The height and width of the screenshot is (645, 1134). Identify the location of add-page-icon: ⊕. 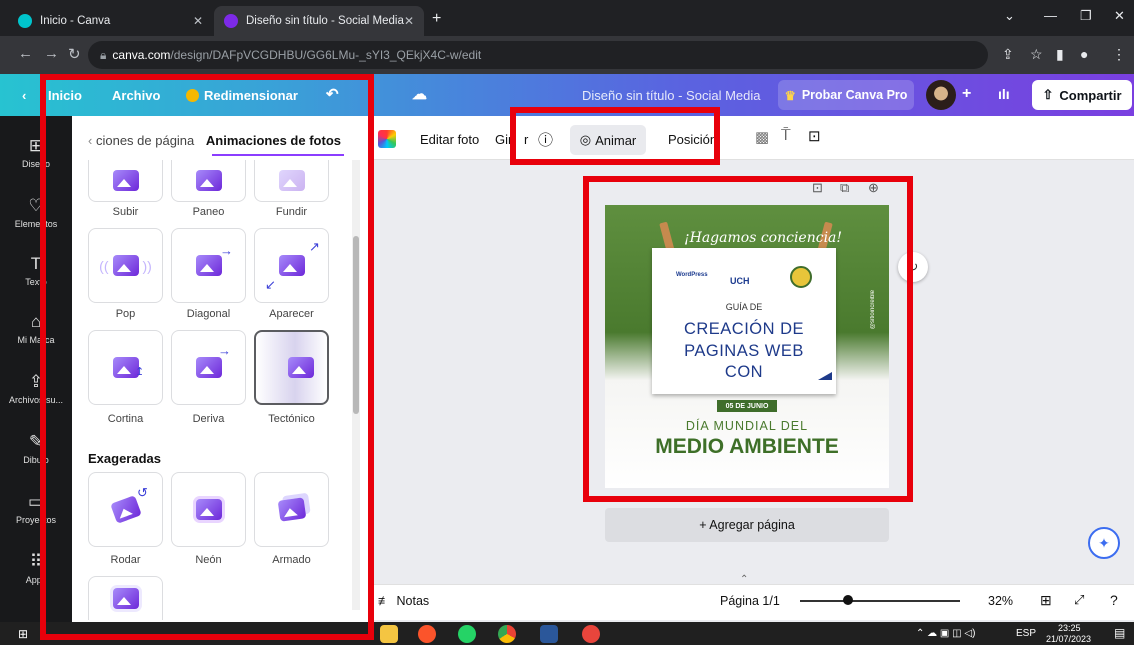
(873, 188).